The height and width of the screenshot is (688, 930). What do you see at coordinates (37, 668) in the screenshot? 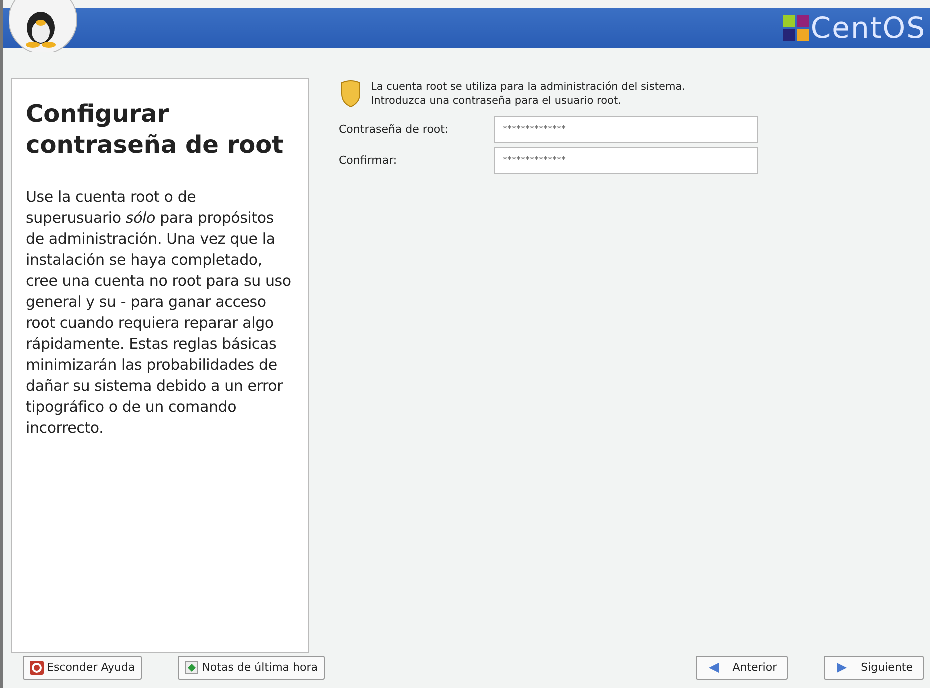
I see `lifebuoy-icon` at bounding box center [37, 668].